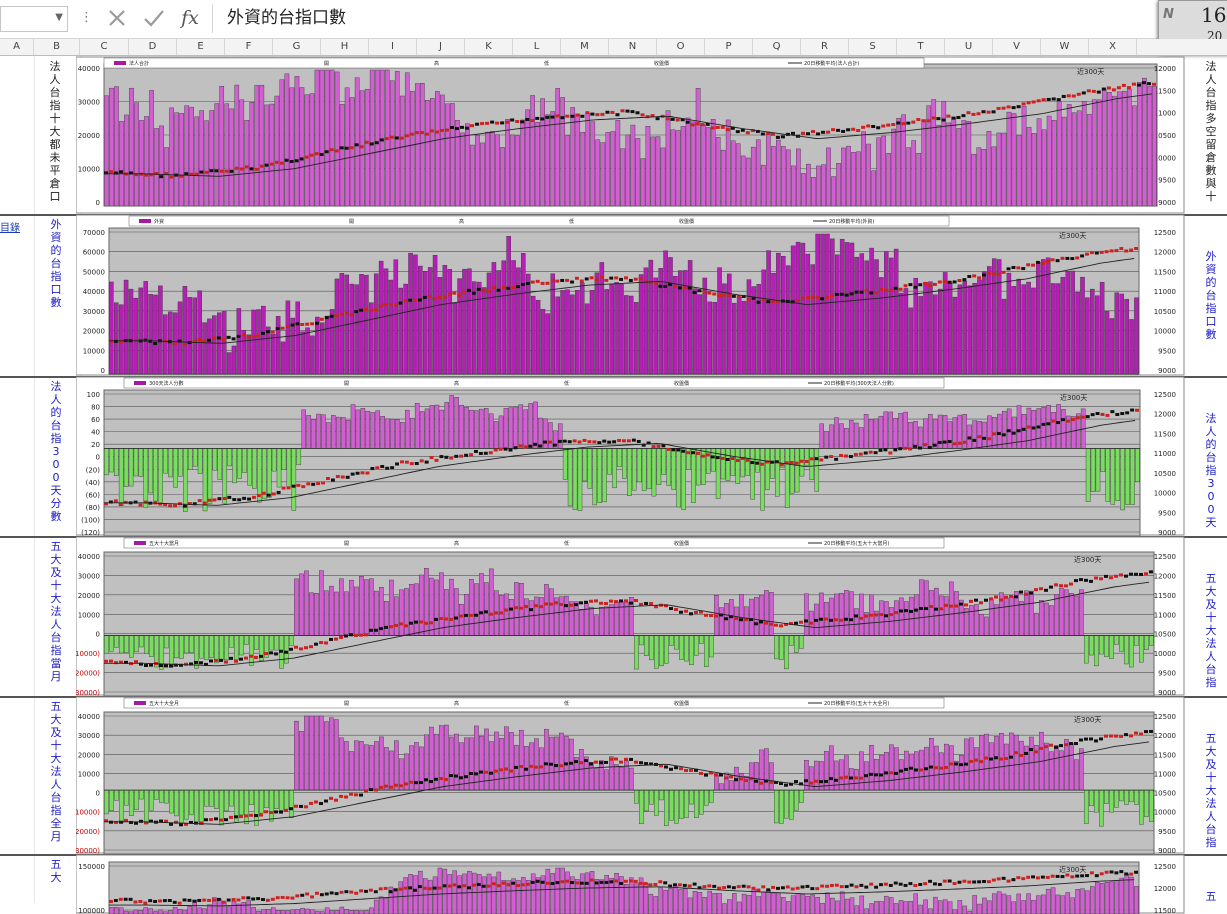 This screenshot has height=914, width=1227. What do you see at coordinates (1065, 47) in the screenshot?
I see `column-header-w: W` at bounding box center [1065, 47].